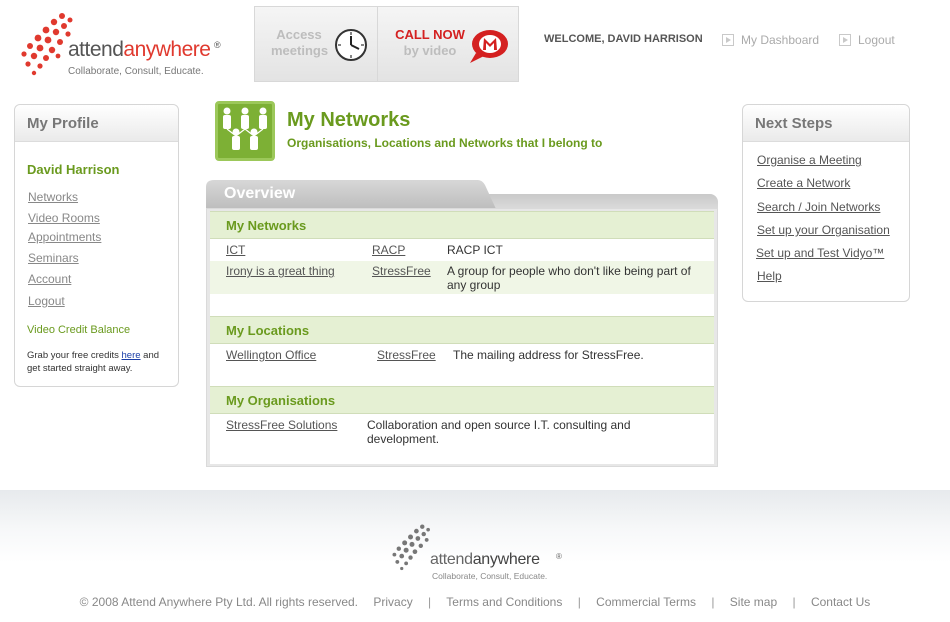 The width and height of the screenshot is (950, 622). Describe the element at coordinates (820, 253) in the screenshot. I see `setup-test-vidyo-link: Set up and Test Vidyo™` at that location.